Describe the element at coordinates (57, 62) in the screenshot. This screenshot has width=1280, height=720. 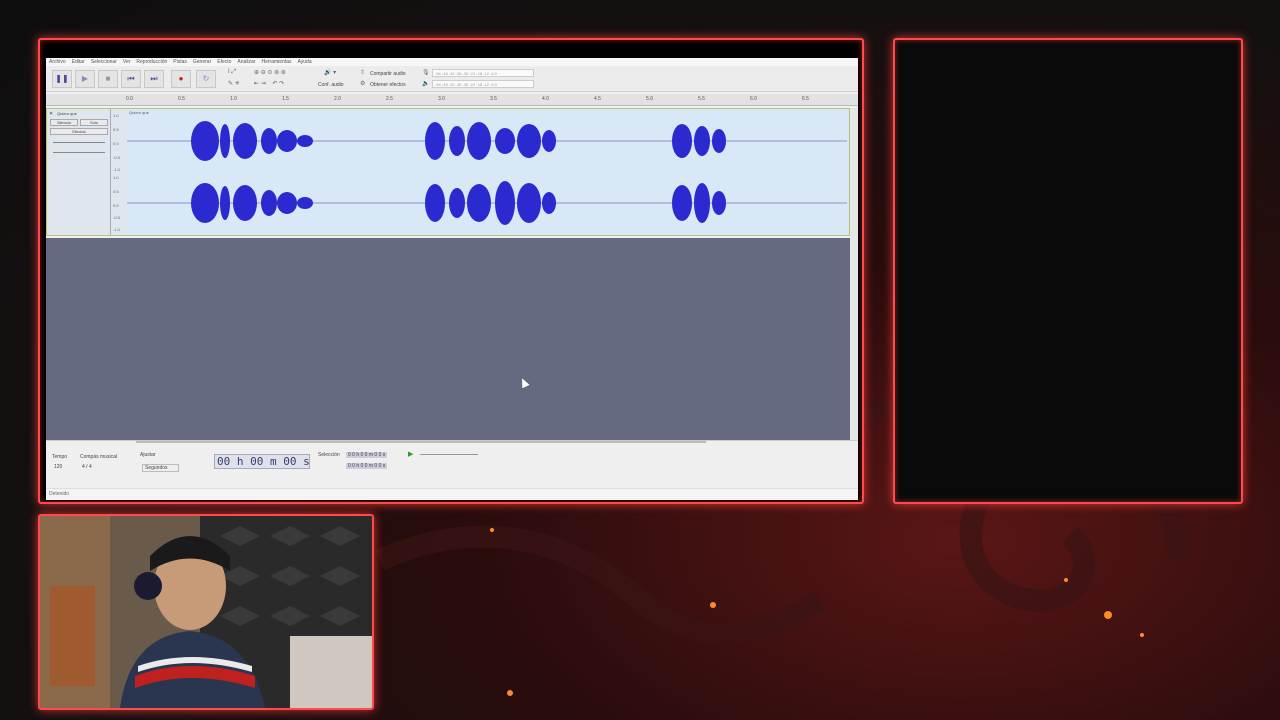
I see `menu-archivo: Archivo` at that location.